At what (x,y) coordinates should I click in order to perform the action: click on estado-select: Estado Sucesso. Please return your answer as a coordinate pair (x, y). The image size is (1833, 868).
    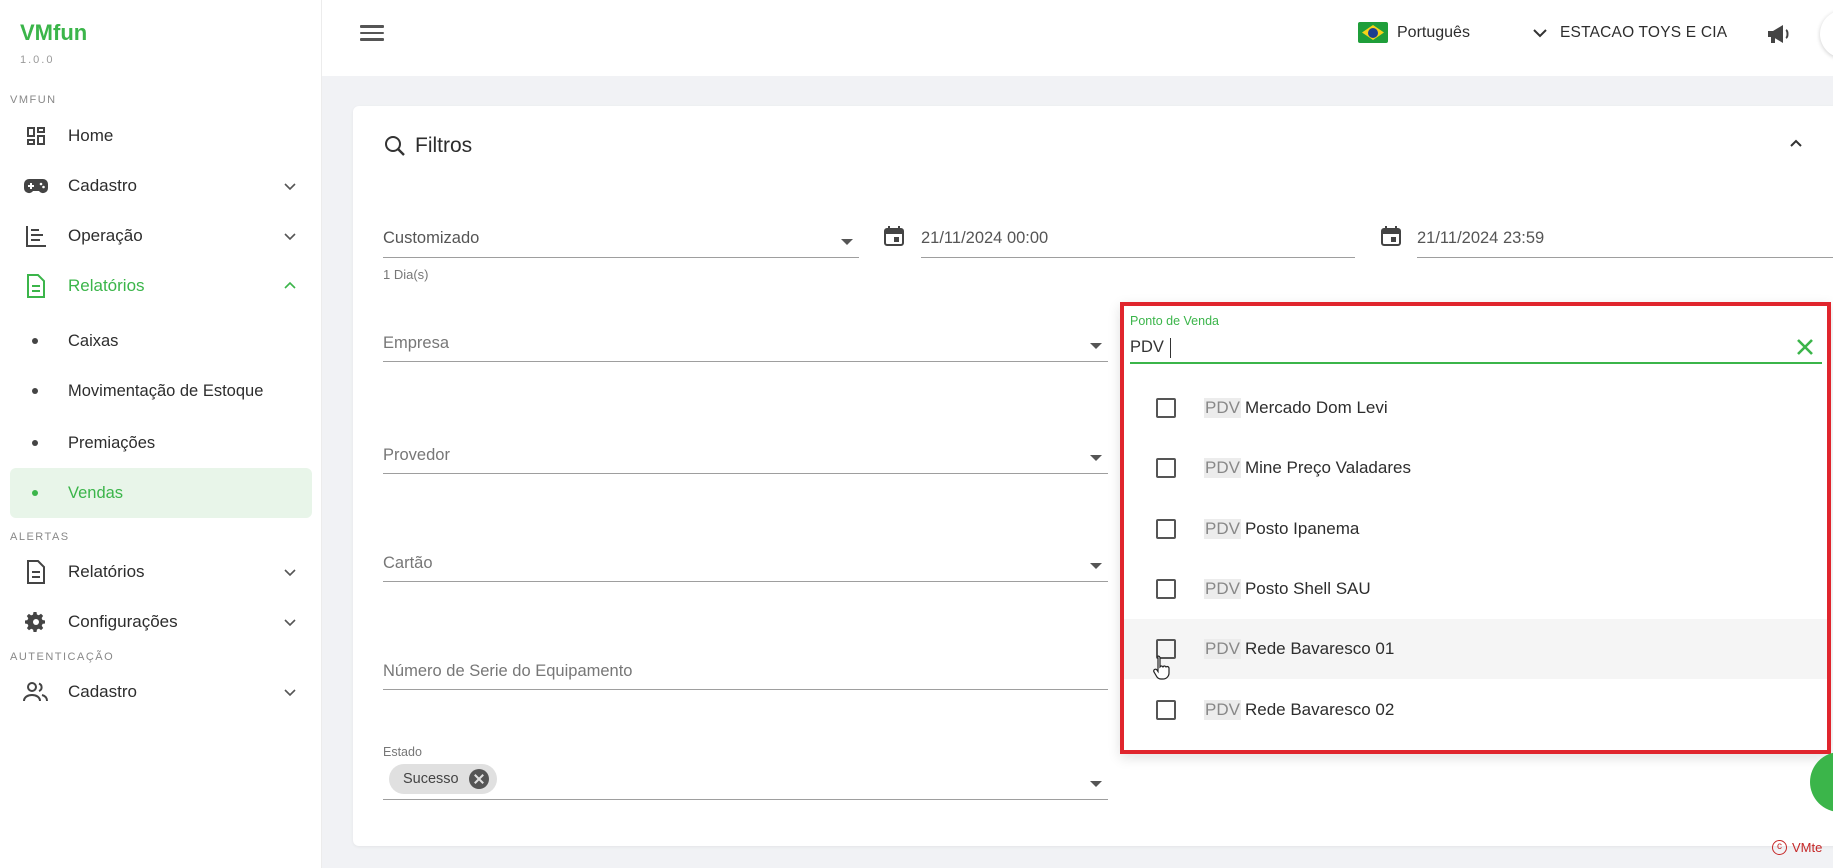
    Looking at the image, I should click on (745, 772).